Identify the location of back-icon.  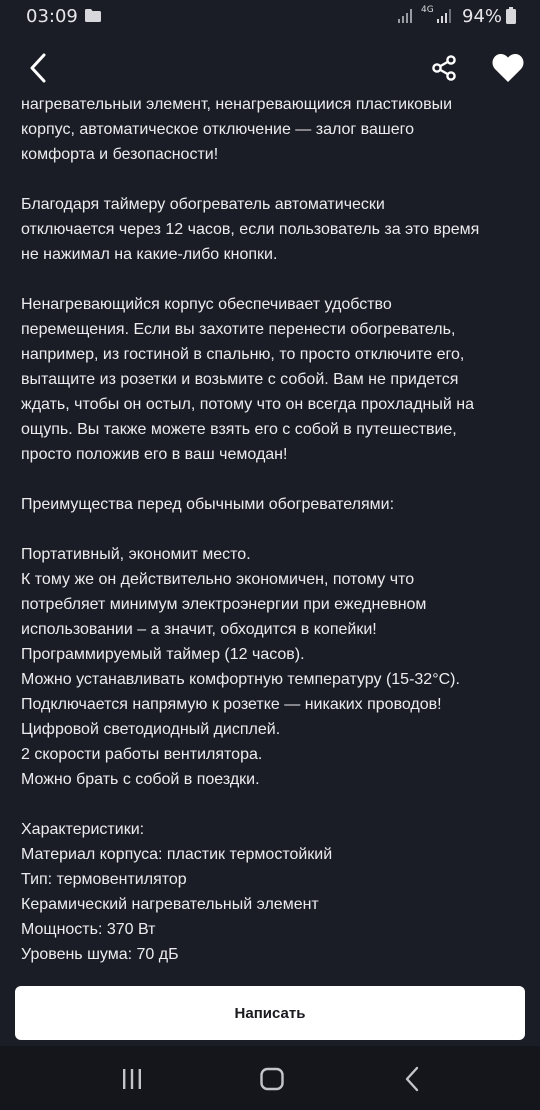
(412, 1079).